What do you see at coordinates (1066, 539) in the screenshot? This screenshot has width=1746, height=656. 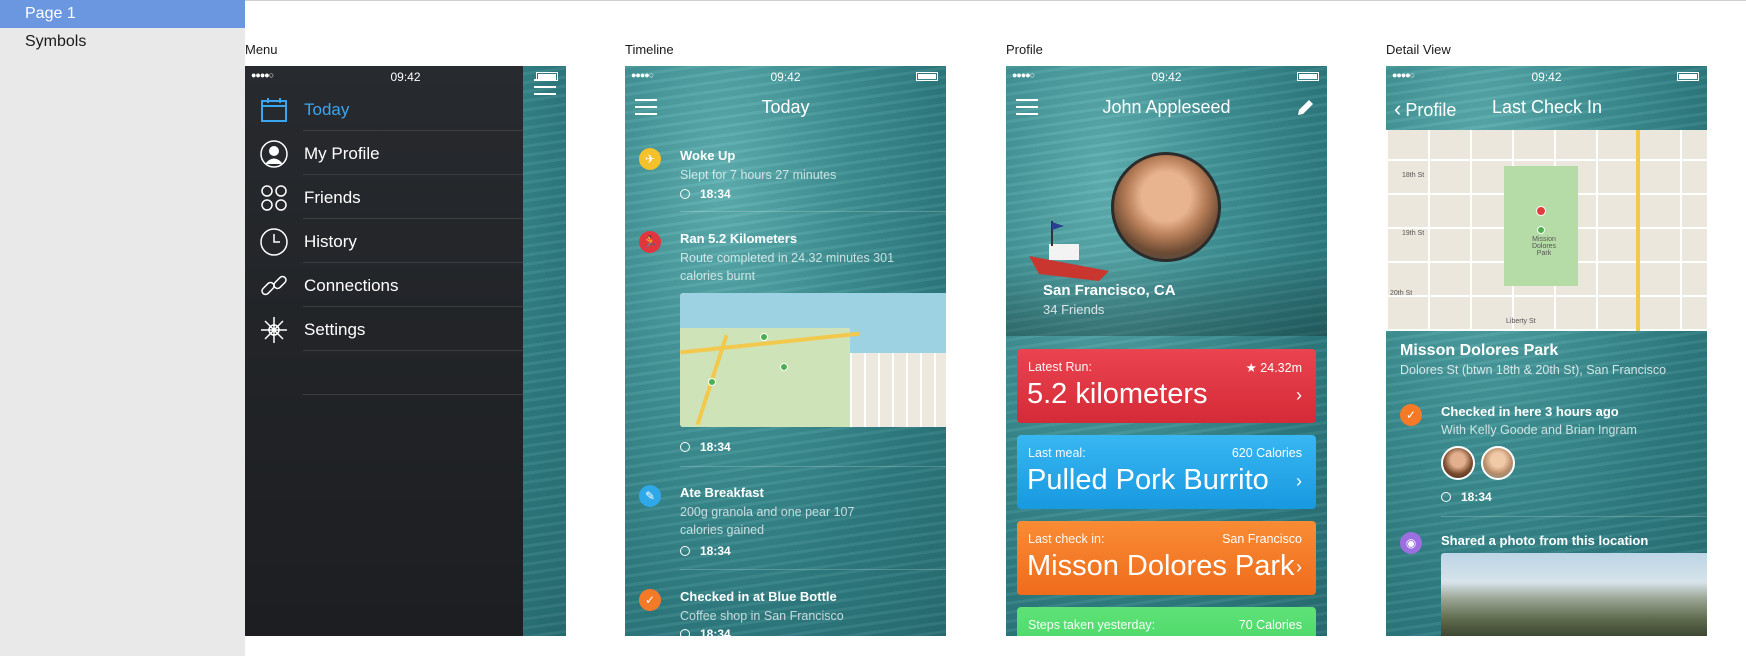 I see `card-label: Last check in:` at bounding box center [1066, 539].